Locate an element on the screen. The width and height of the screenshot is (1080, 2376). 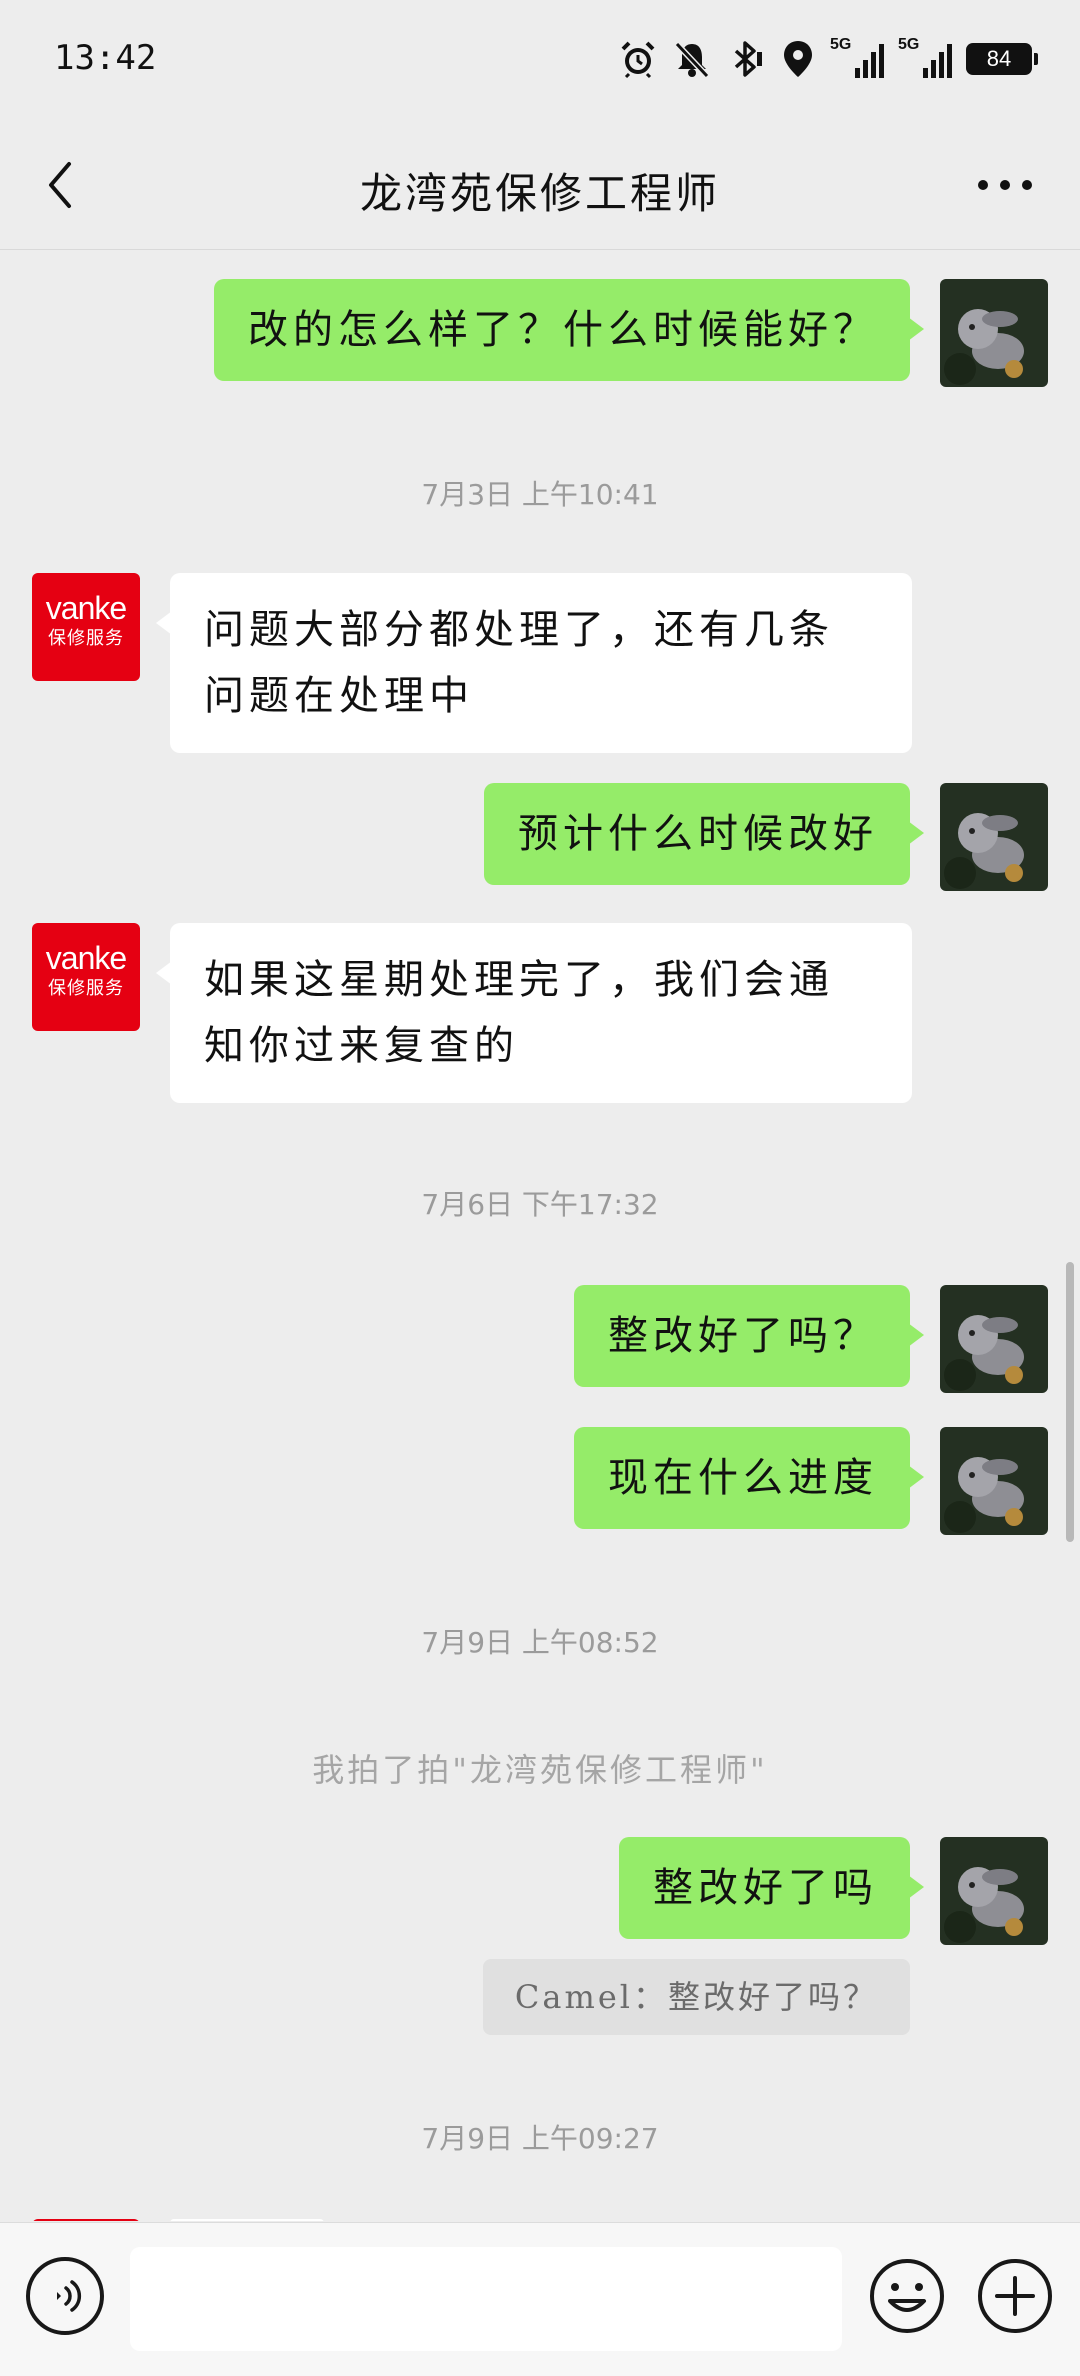
timestamp: 7月9日 上午08:52 is located at coordinates (540, 1642).